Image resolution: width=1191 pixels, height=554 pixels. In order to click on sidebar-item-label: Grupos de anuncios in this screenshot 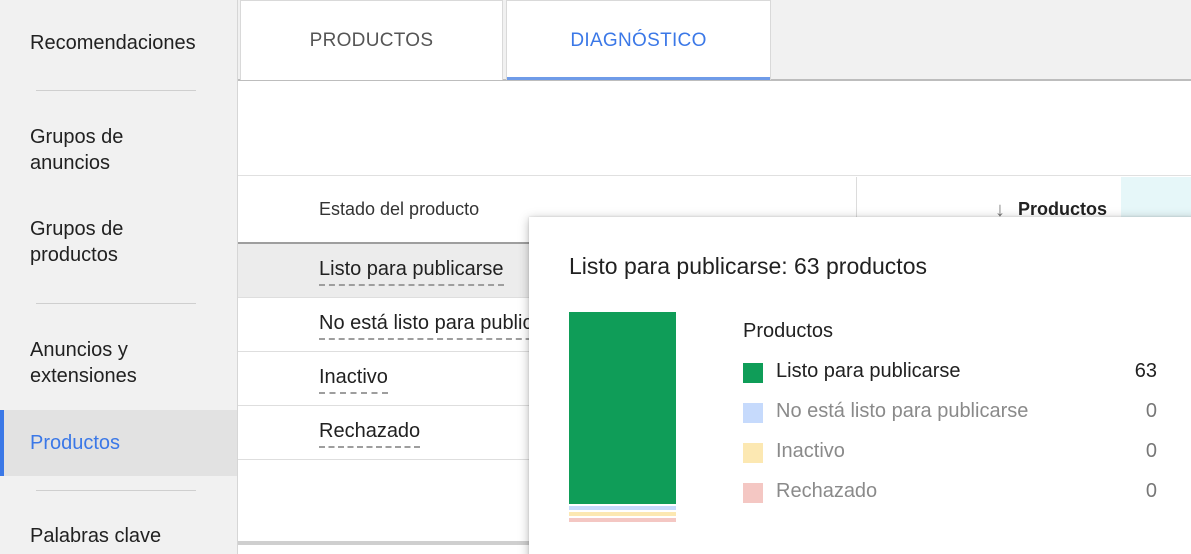, I will do `click(77, 150)`.